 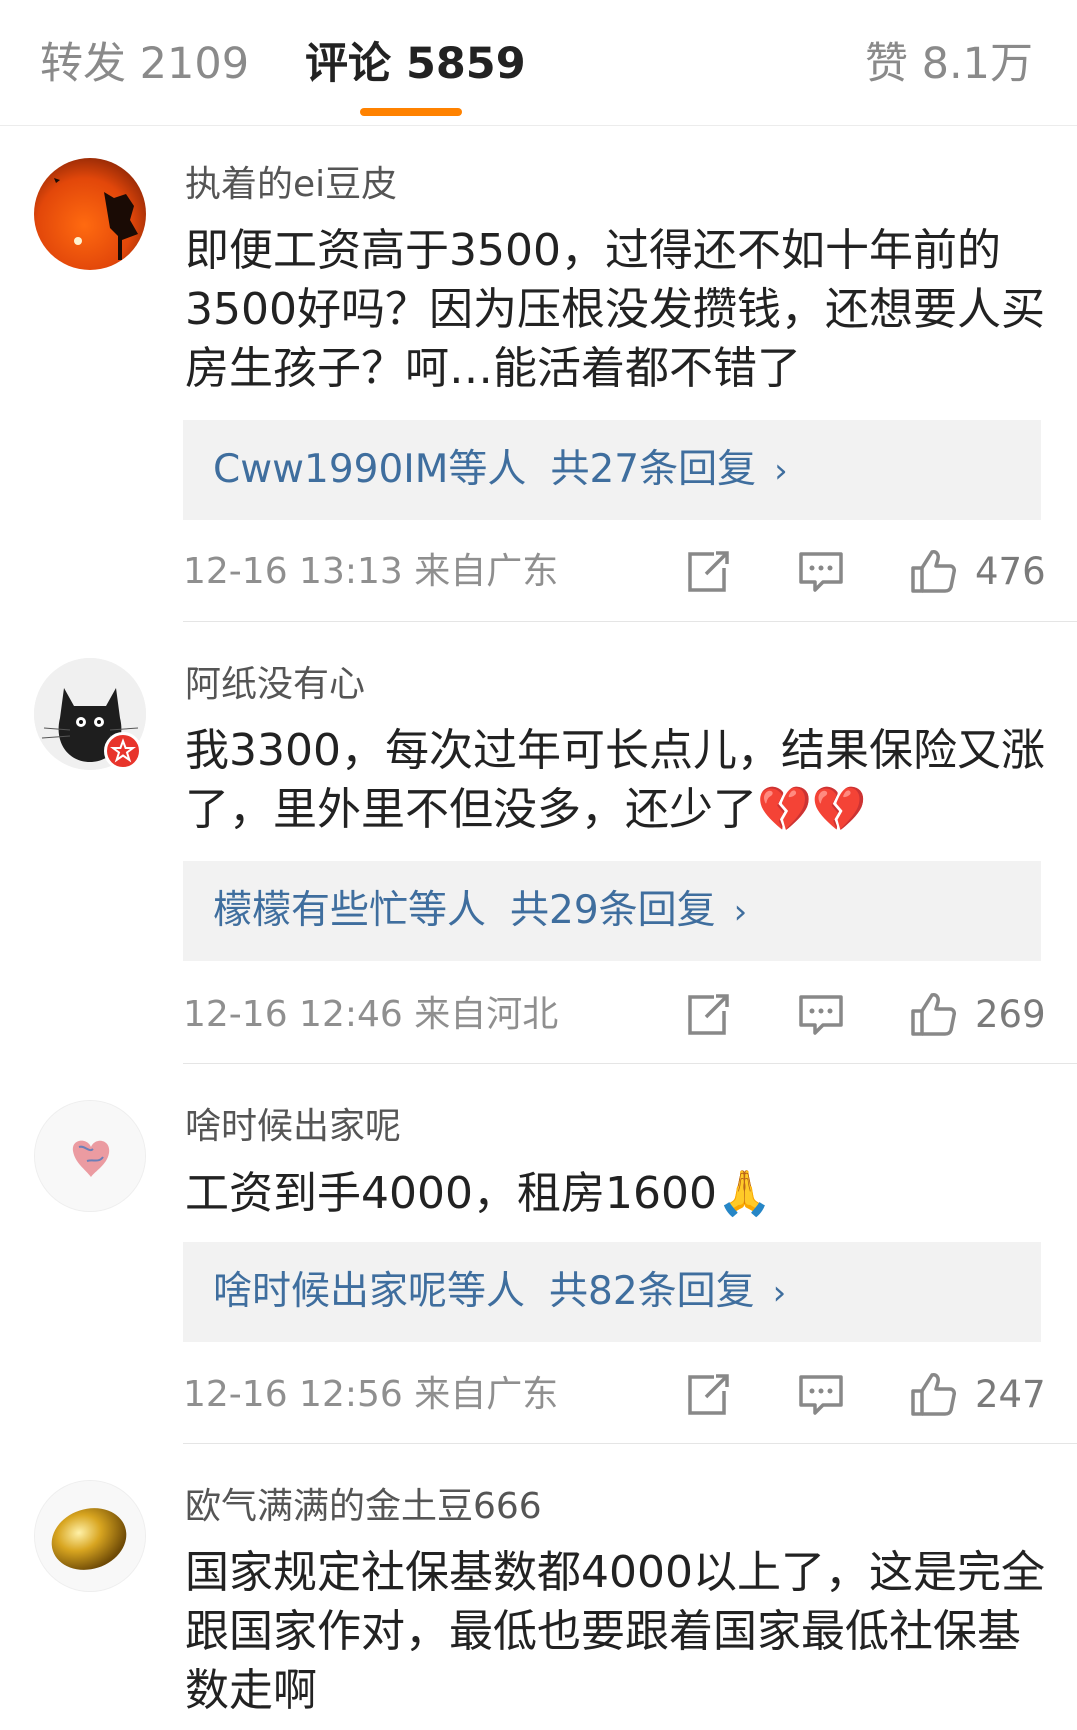 I want to click on comment-text: 工资到手4000，租房1600🙏, so click(x=478, y=1193).